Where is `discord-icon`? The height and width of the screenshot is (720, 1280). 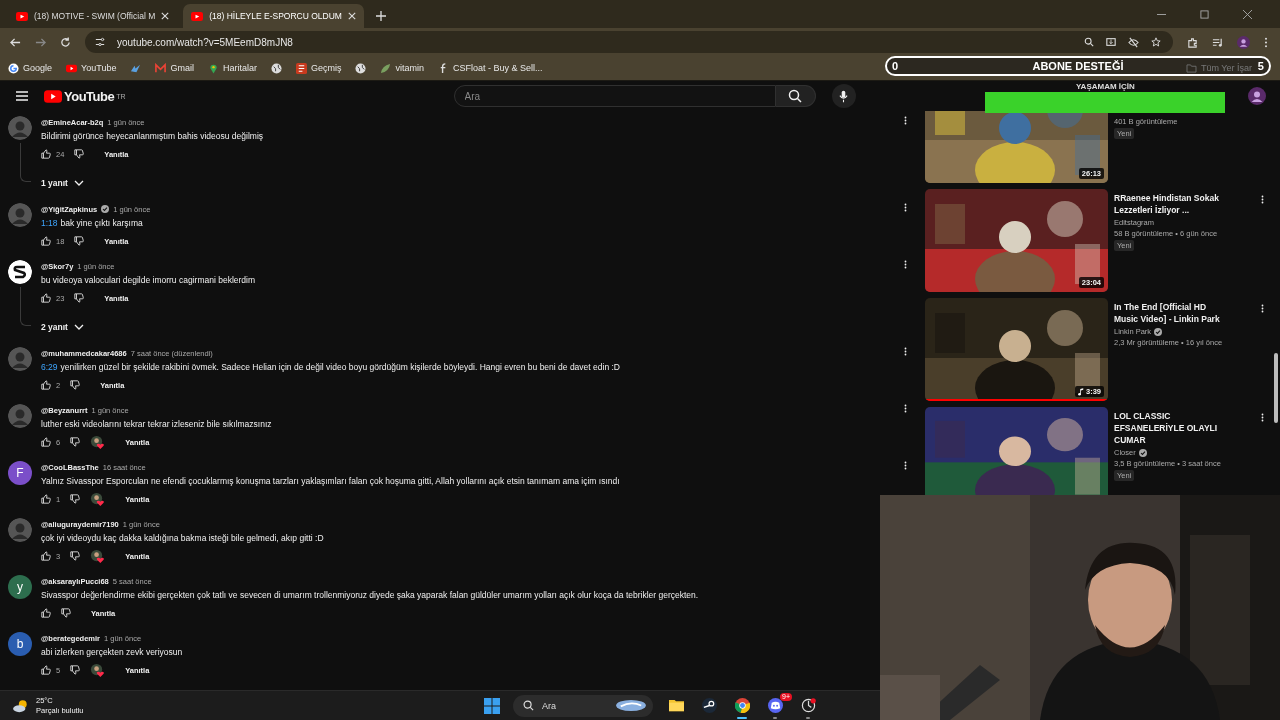 discord-icon is located at coordinates (775, 705).